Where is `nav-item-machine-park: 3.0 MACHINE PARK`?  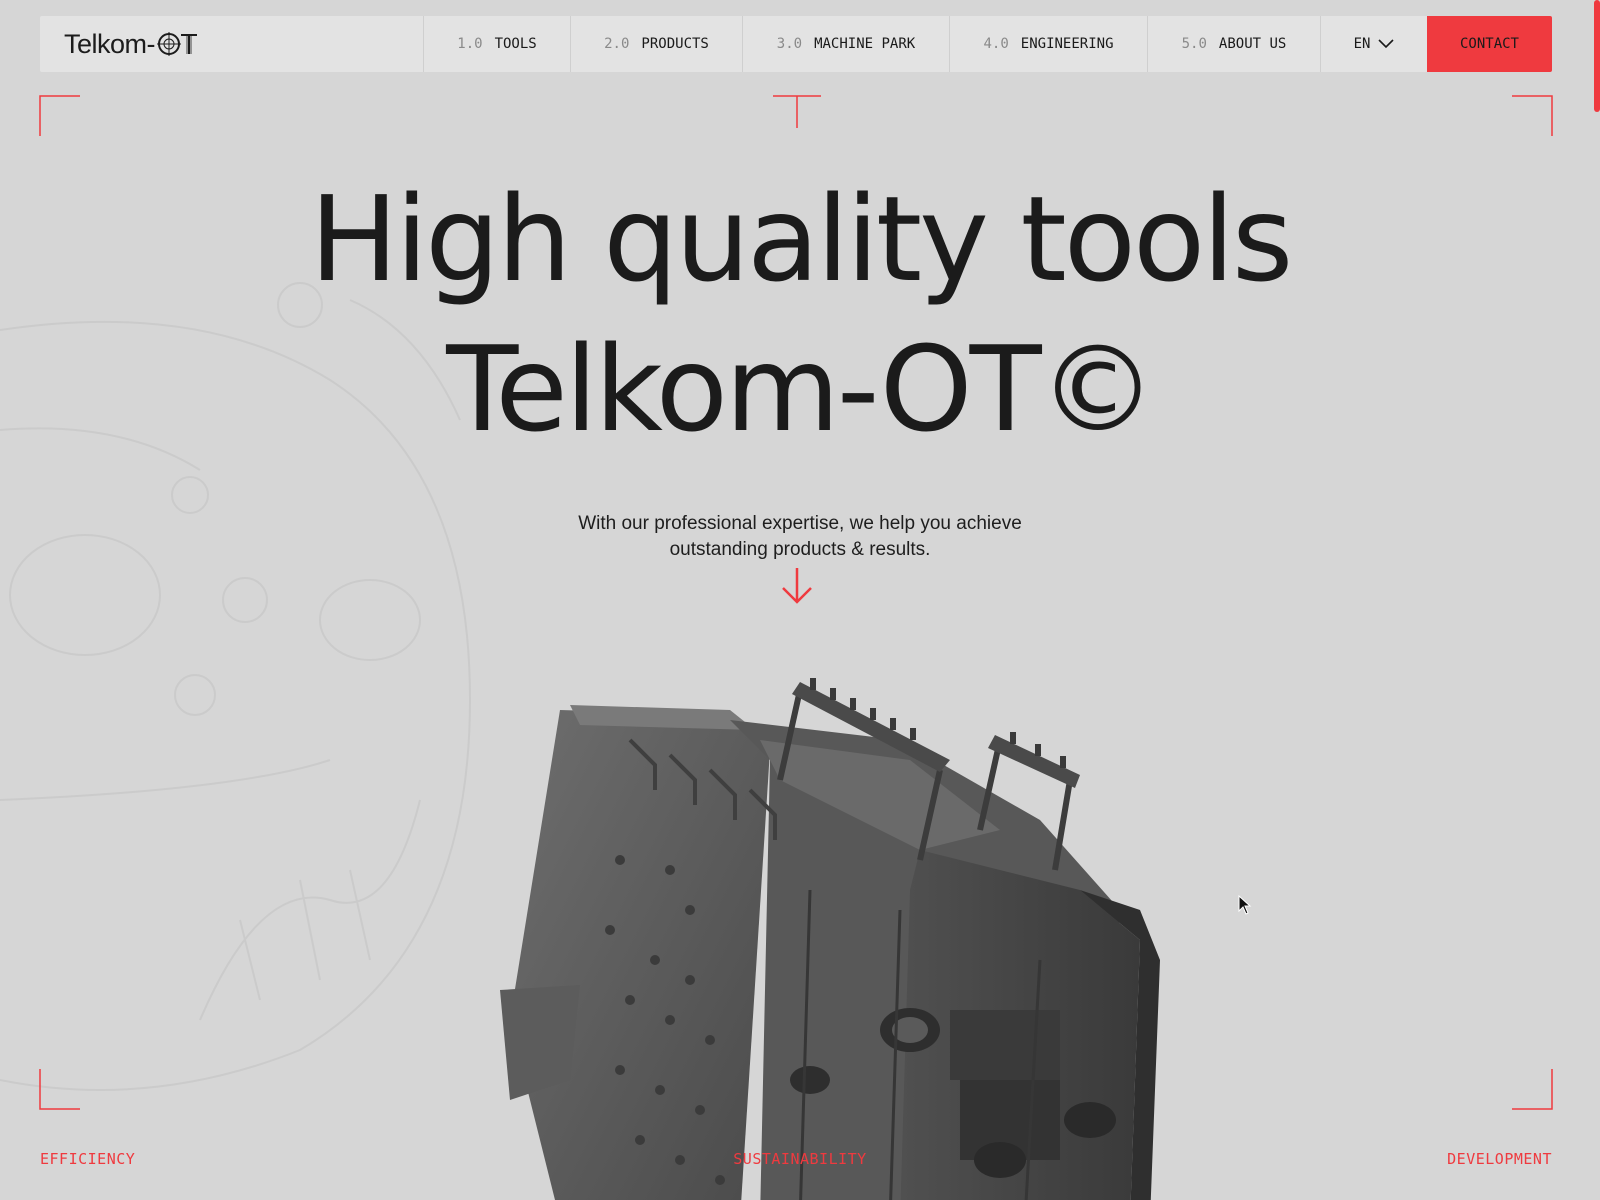
nav-item-machine-park: 3.0 MACHINE PARK is located at coordinates (846, 44).